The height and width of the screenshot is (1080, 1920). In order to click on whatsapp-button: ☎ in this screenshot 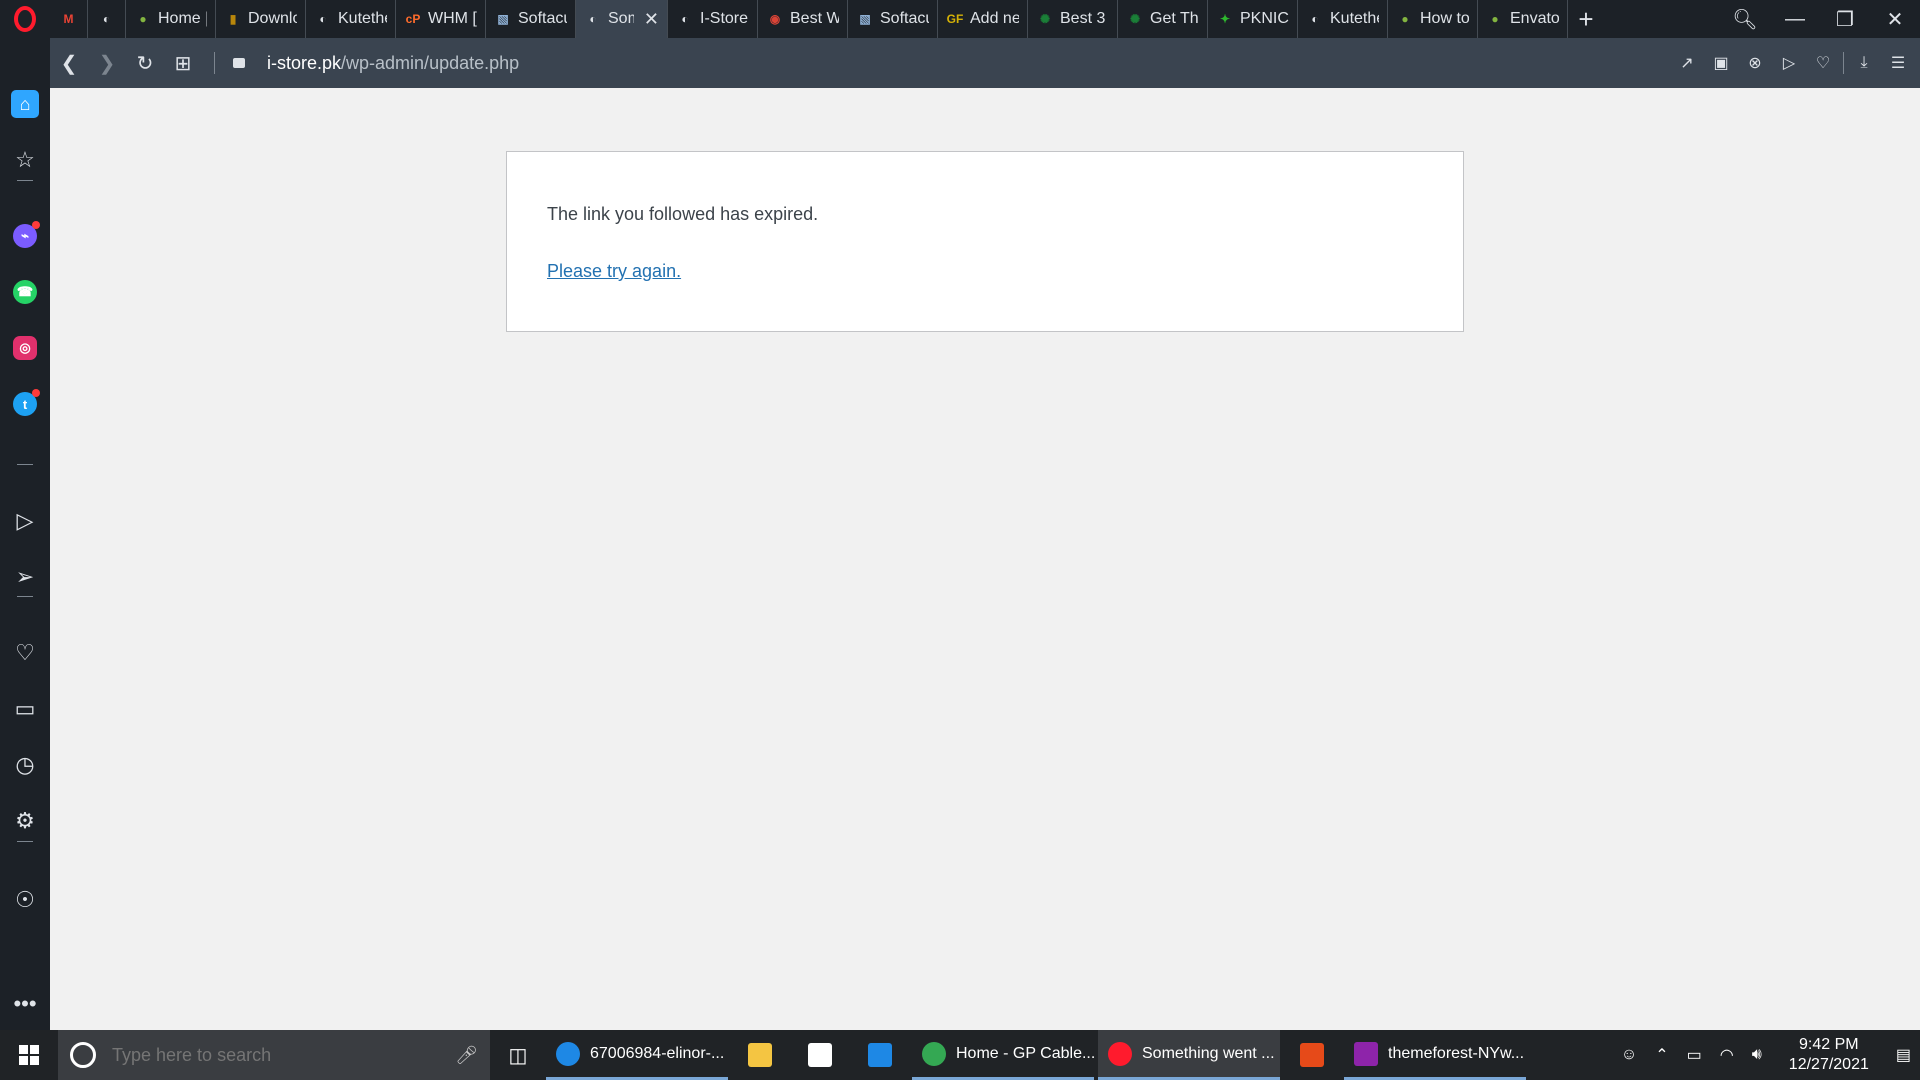, I will do `click(25, 292)`.